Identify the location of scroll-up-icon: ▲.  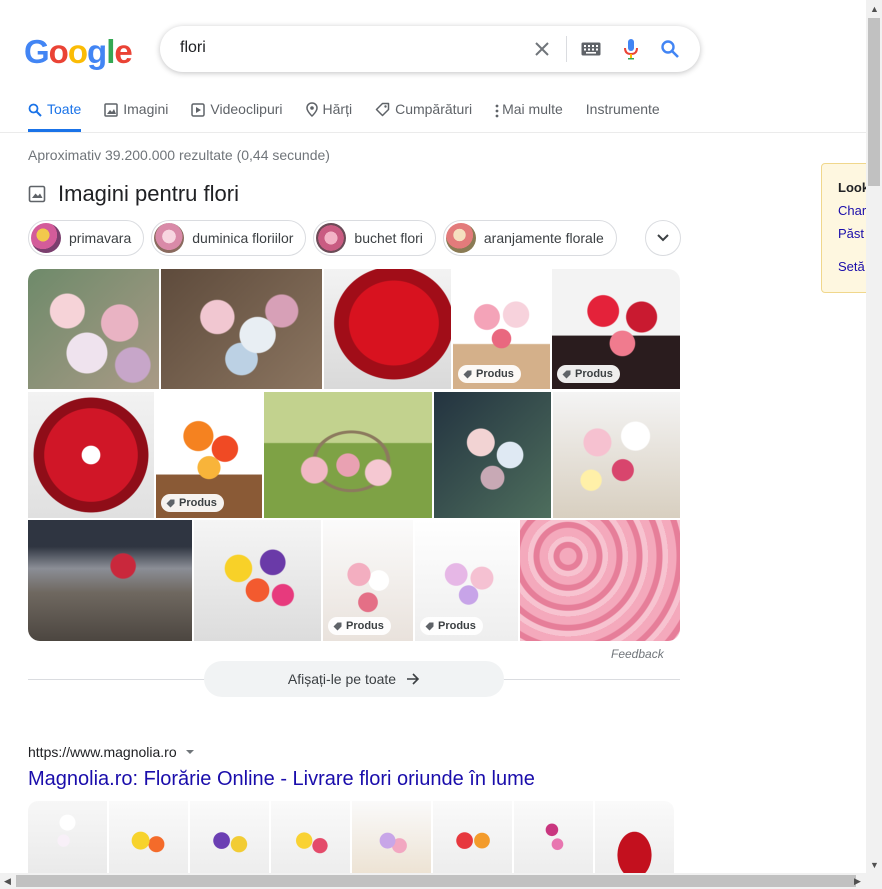
(874, 9).